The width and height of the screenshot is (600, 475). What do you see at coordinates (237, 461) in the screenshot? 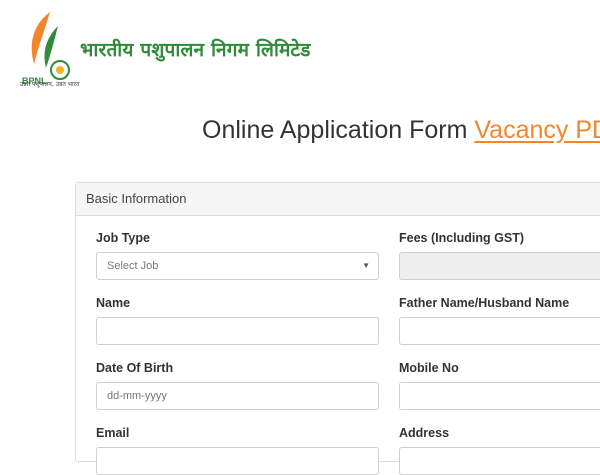
I see `email-input` at bounding box center [237, 461].